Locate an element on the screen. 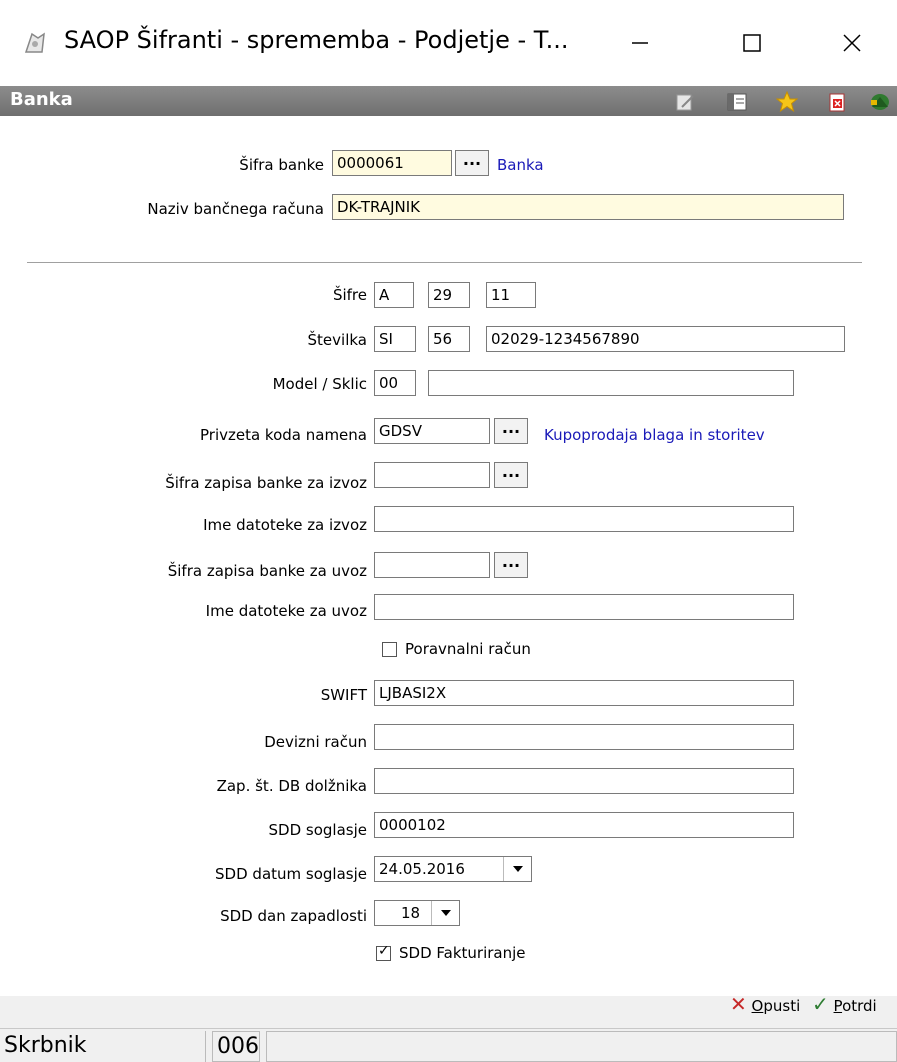 This screenshot has height=1062, width=897. close-button is located at coordinates (852, 43).